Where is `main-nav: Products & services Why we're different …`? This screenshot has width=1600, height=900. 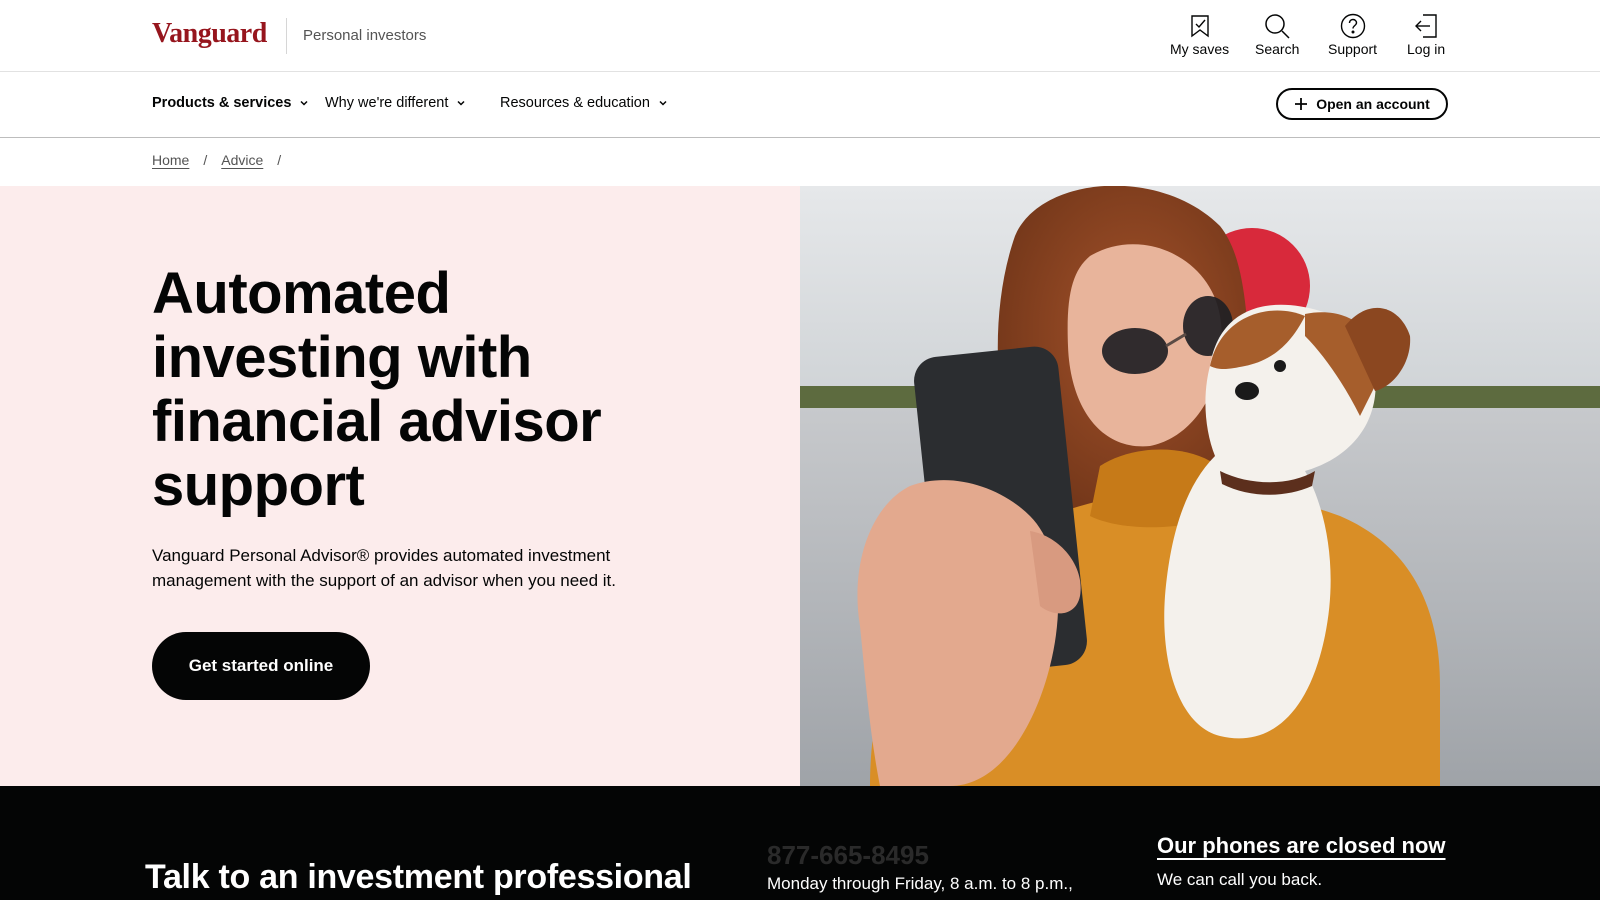 main-nav: Products & services Why we're different … is located at coordinates (800, 105).